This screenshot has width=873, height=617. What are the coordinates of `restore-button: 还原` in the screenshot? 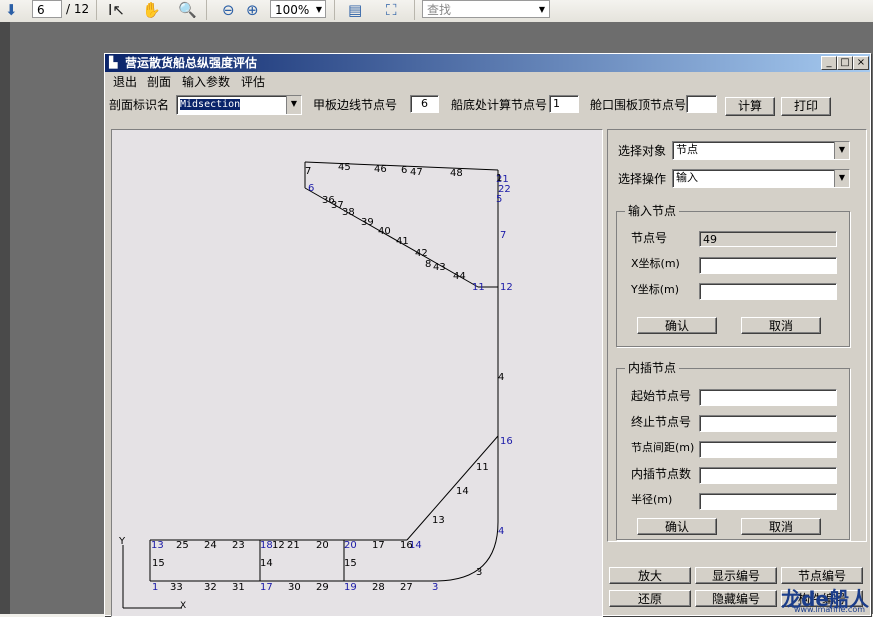 It's located at (650, 598).